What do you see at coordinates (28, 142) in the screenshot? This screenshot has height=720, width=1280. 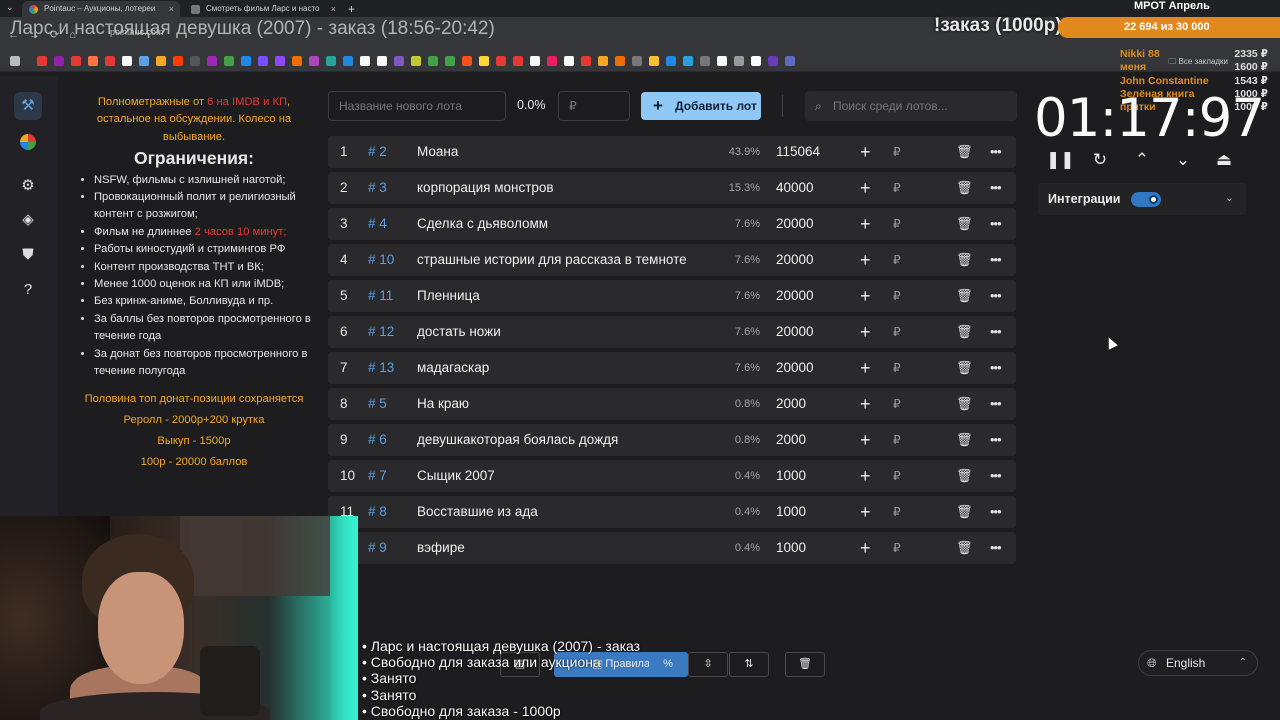 I see `wheel-icon` at bounding box center [28, 142].